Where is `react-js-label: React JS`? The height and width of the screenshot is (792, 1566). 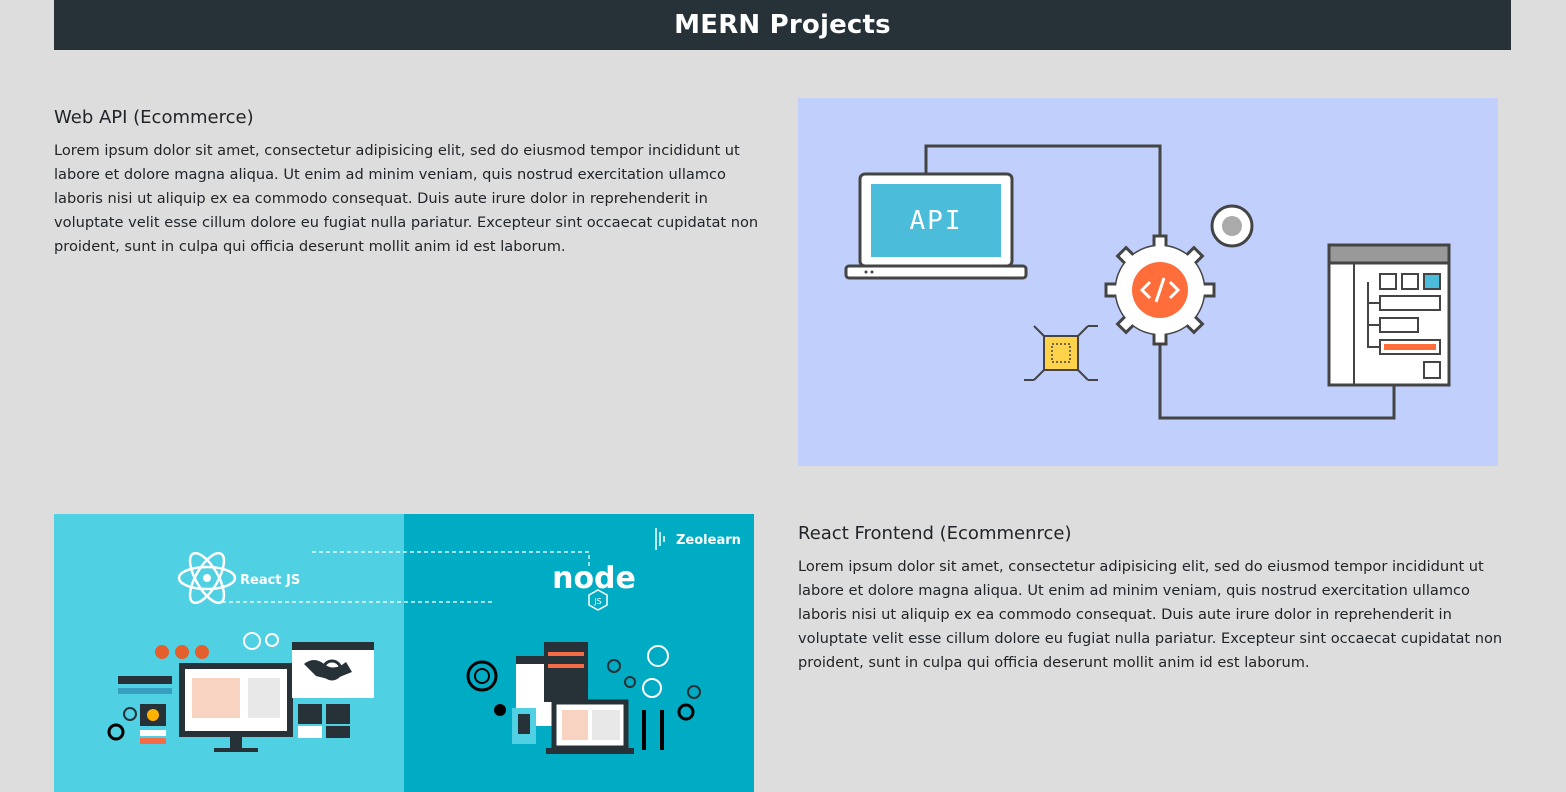 react-js-label: React JS is located at coordinates (270, 580).